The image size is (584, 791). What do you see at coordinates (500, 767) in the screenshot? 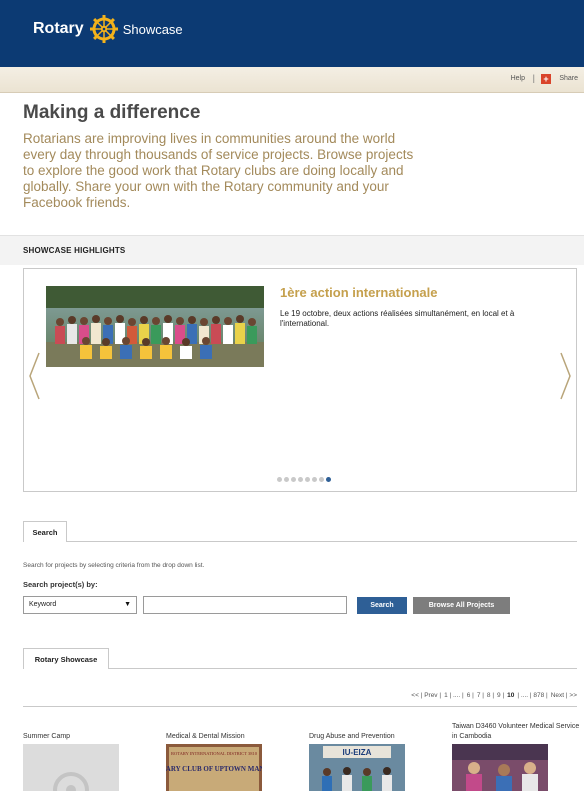
I see `project-thumbnail` at bounding box center [500, 767].